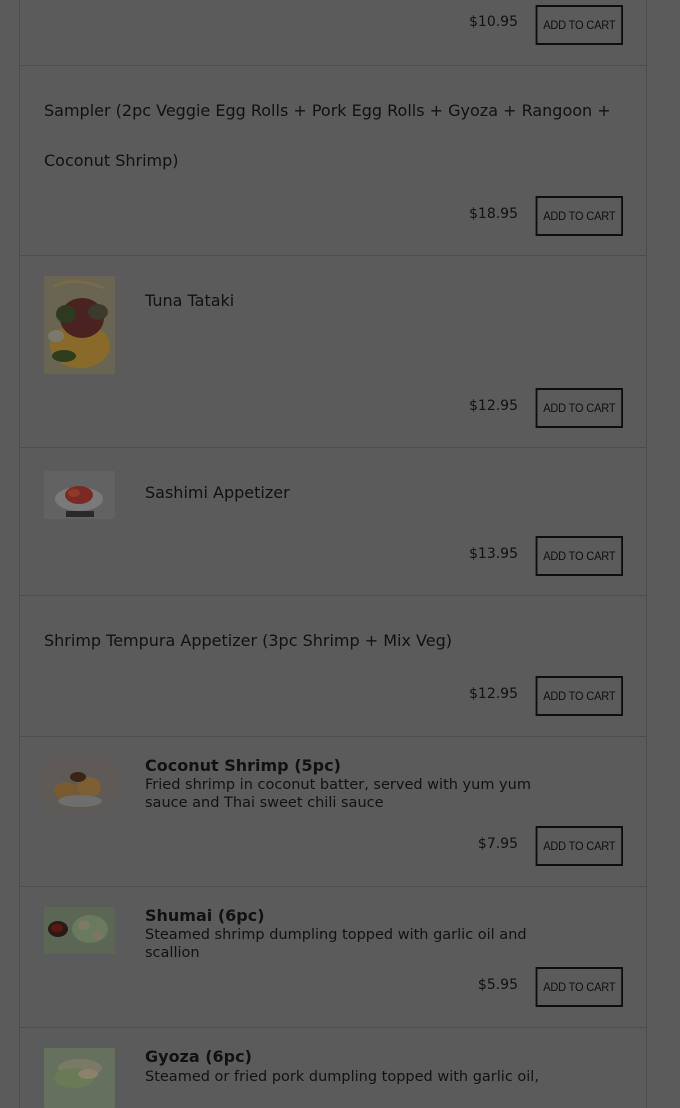 This screenshot has width=680, height=1108. Describe the element at coordinates (198, 1056) in the screenshot. I see `item-name: Gyoza (6pc)` at that location.